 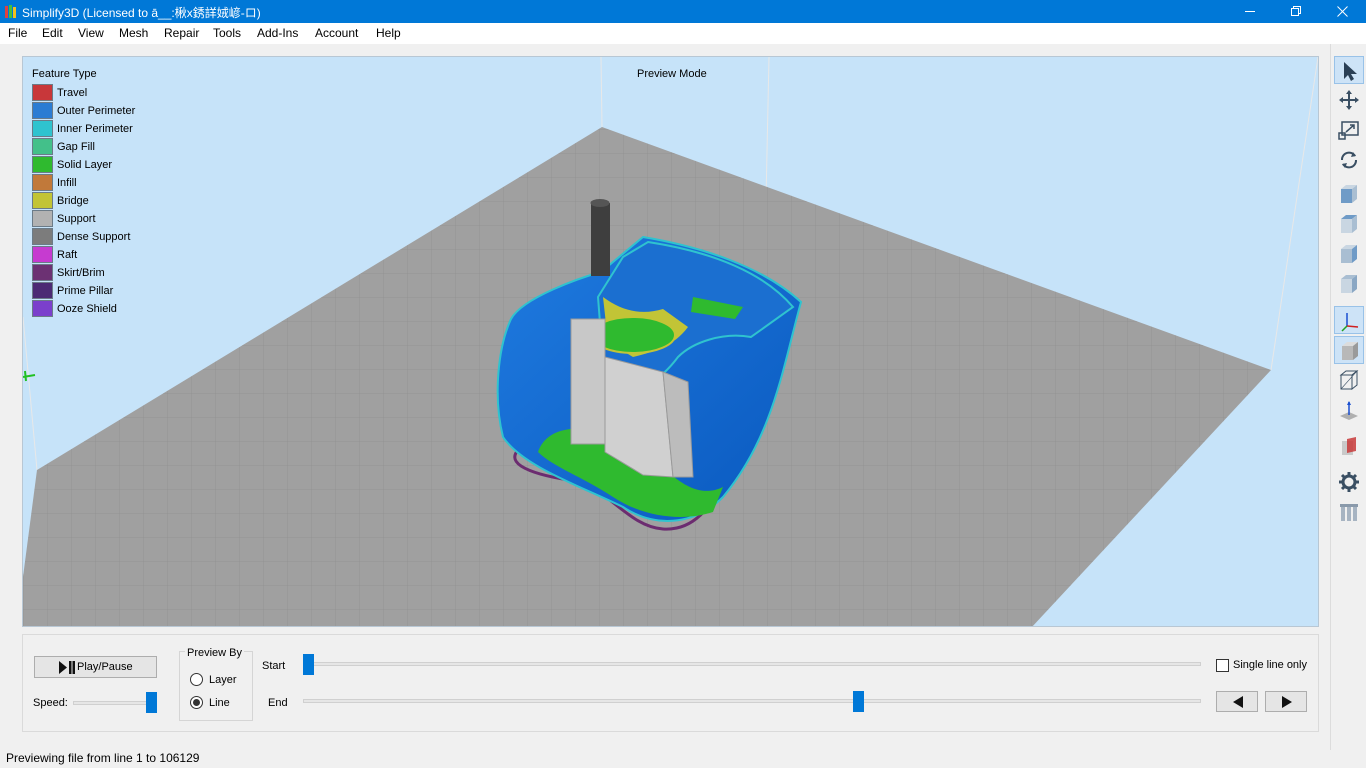 What do you see at coordinates (1237, 701) in the screenshot?
I see `previous-line-button` at bounding box center [1237, 701].